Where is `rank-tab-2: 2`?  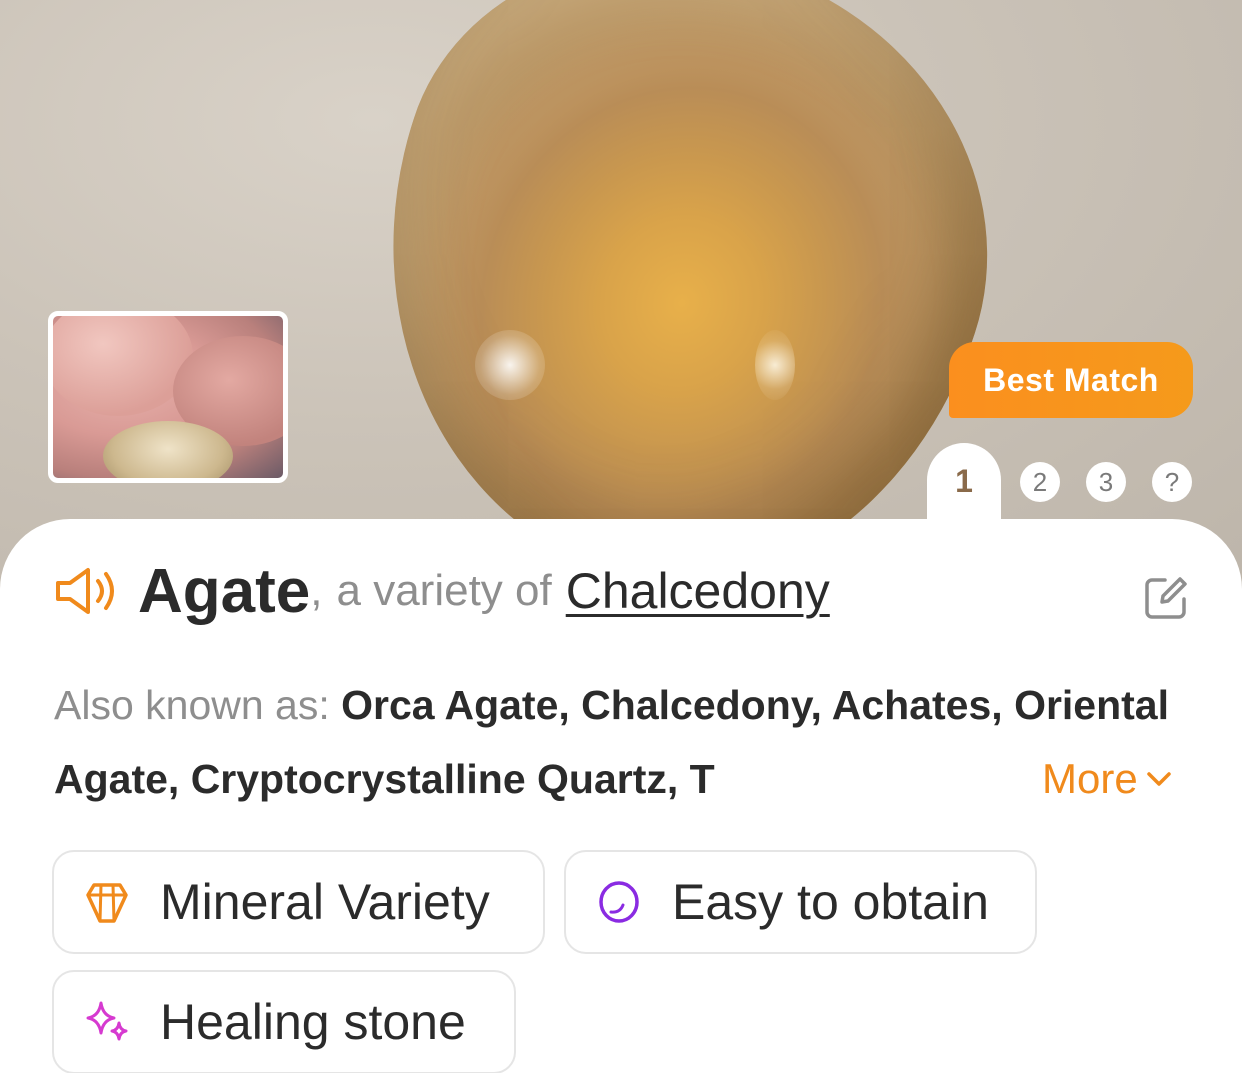
rank-tab-2: 2 is located at coordinates (1040, 482).